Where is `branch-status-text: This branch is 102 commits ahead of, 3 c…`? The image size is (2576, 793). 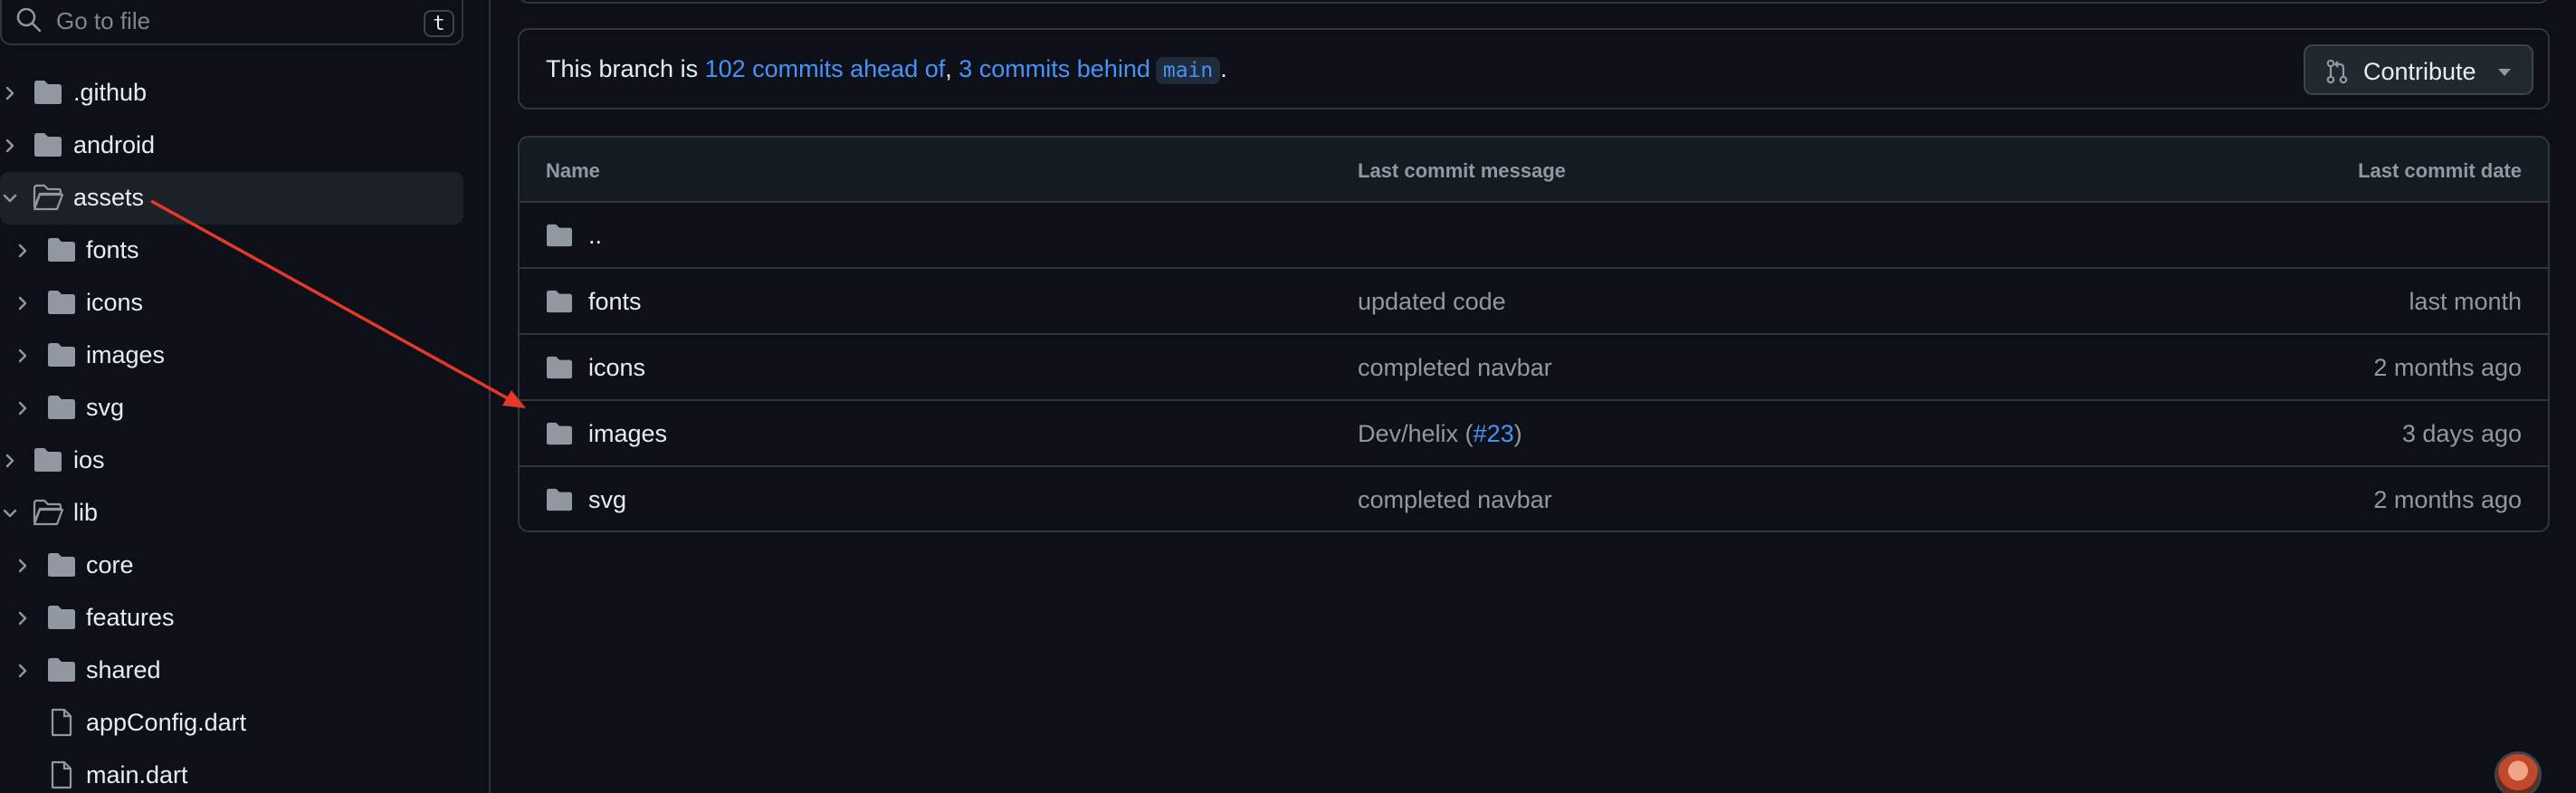 branch-status-text: This branch is 102 commits ahead of, 3 c… is located at coordinates (886, 69).